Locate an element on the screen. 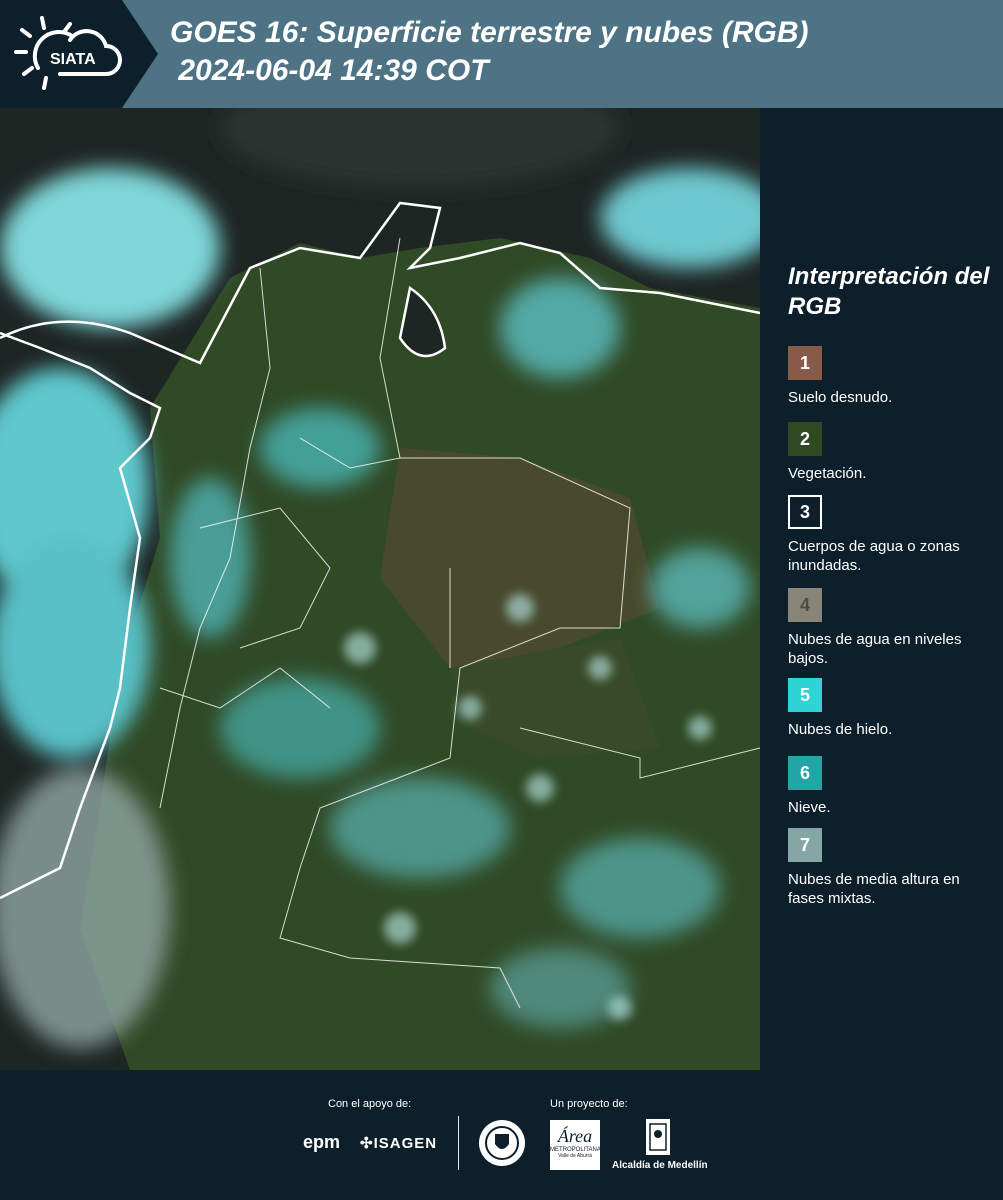 The width and height of the screenshot is (1003, 1200). legend-label: Nubes de hielo. is located at coordinates (840, 729).